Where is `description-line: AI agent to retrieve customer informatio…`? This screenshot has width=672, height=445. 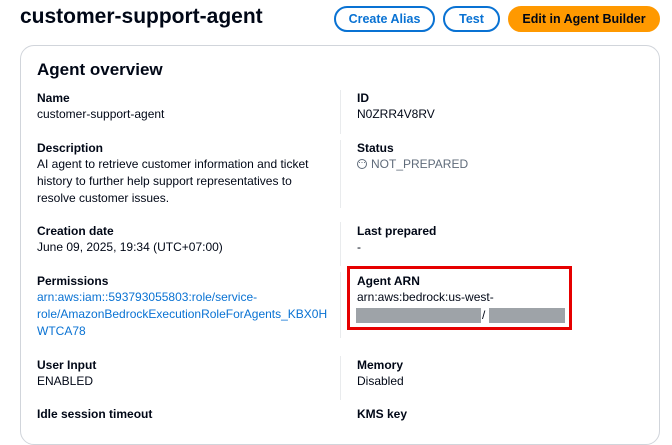
description-line: AI agent to retrieve customer informatio… is located at coordinates (173, 164).